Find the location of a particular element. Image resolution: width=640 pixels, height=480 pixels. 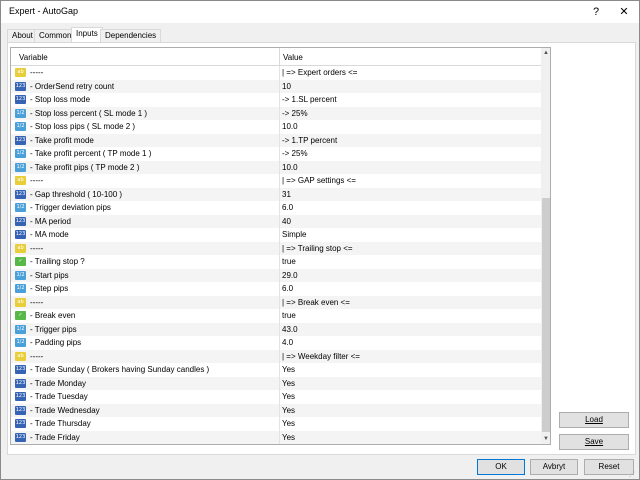

variable-value: | => GAP settings <= is located at coordinates (319, 180).